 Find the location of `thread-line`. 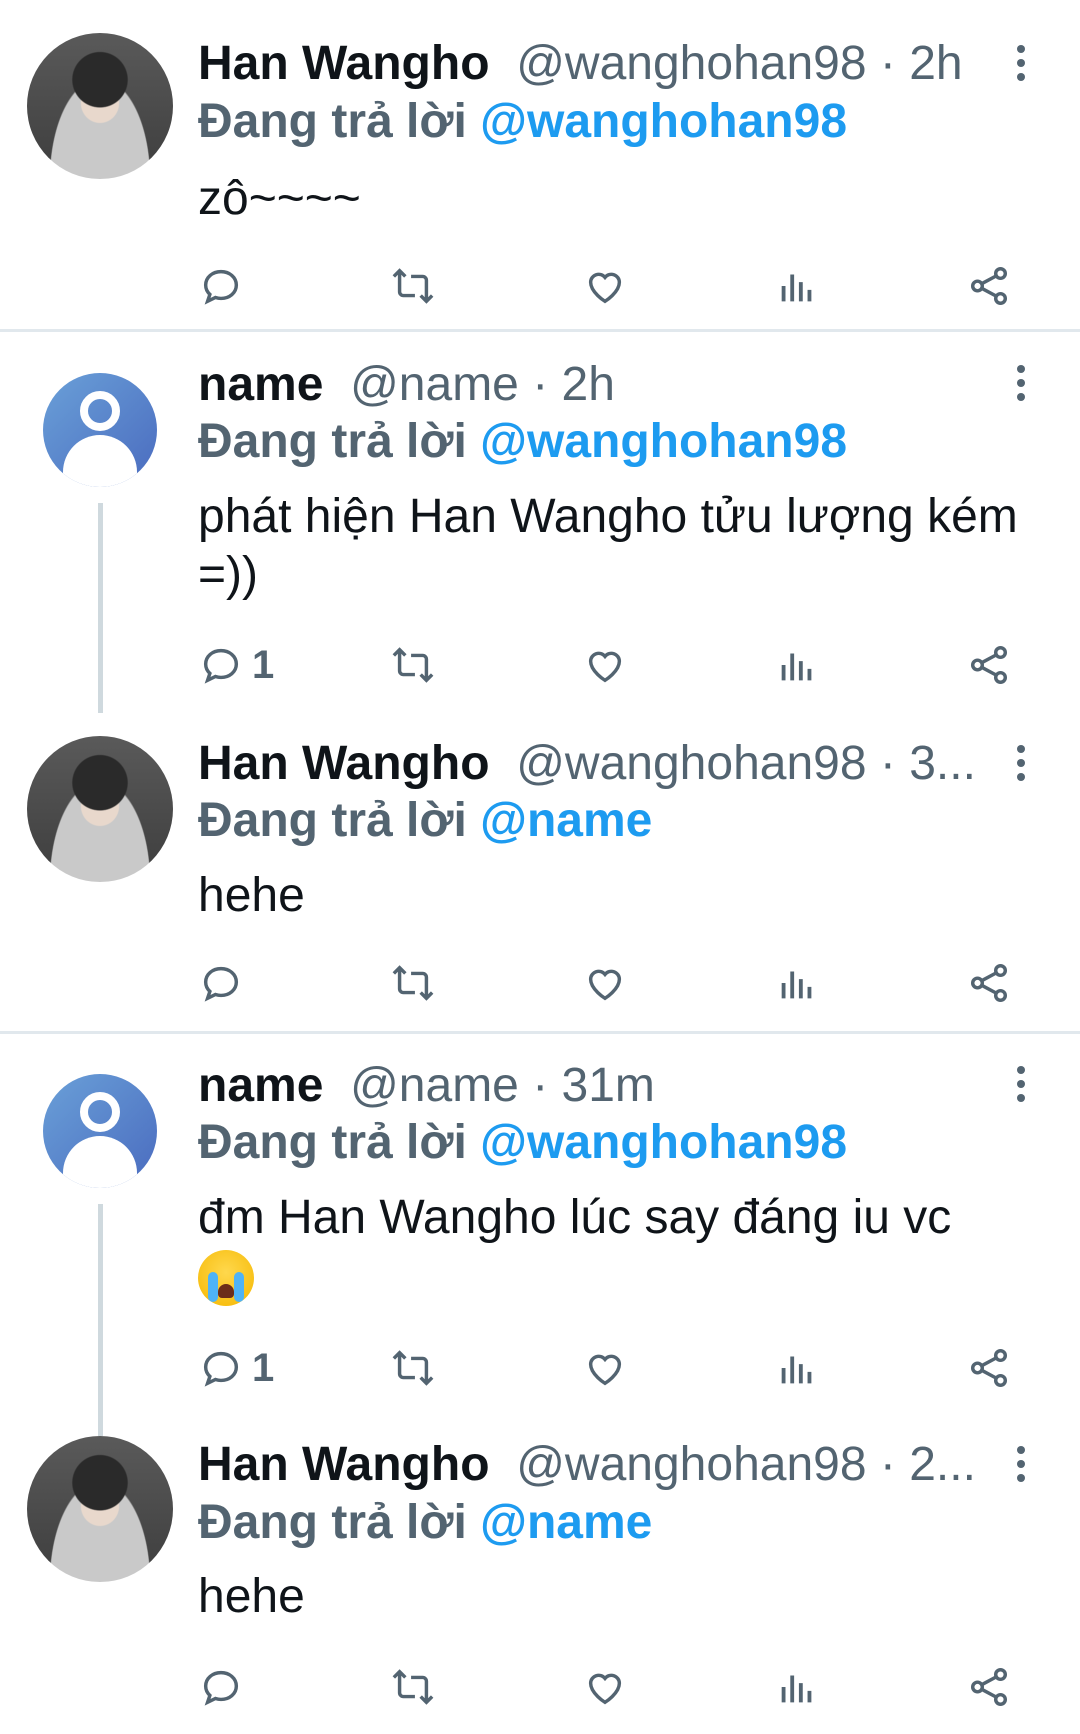

thread-line is located at coordinates (100, 608).